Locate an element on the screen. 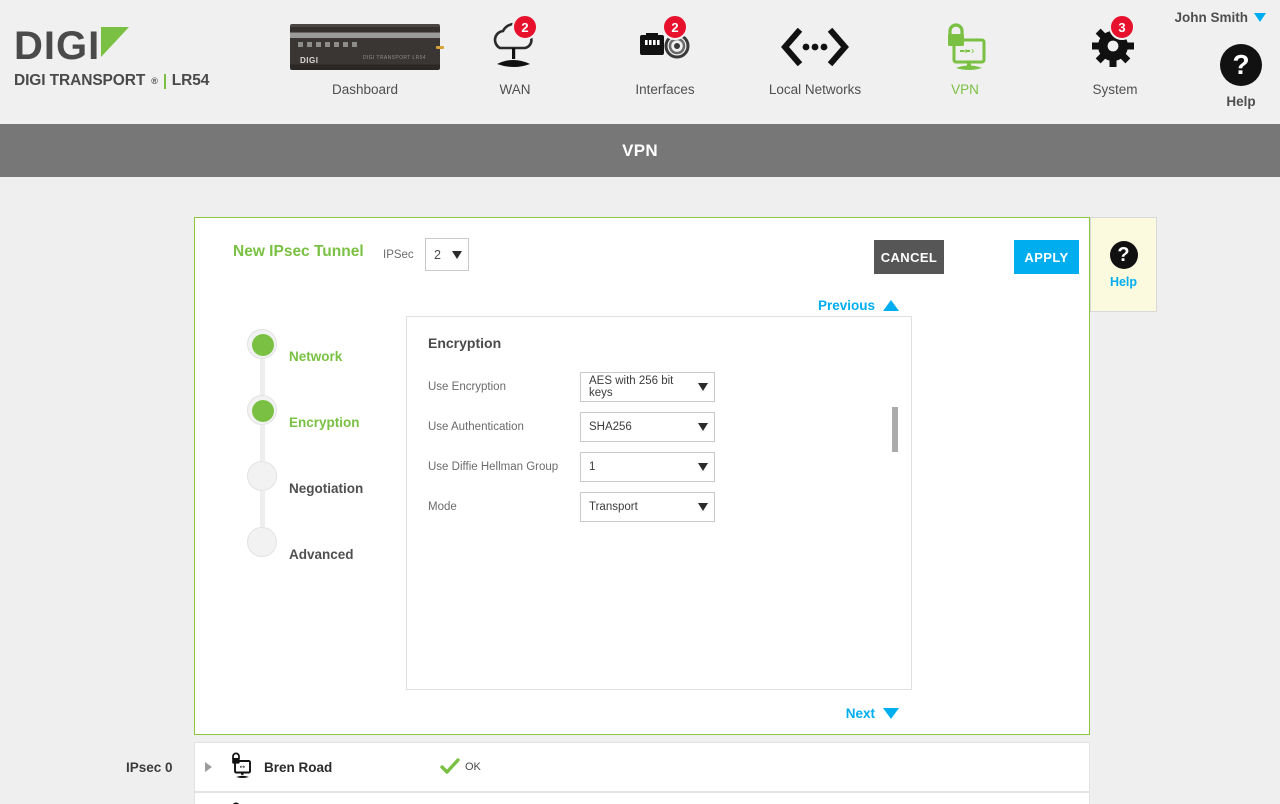 Image resolution: width=1280 pixels, height=804 pixels. tunnel-card-1: ↔ Logrono OK is located at coordinates (642, 798).